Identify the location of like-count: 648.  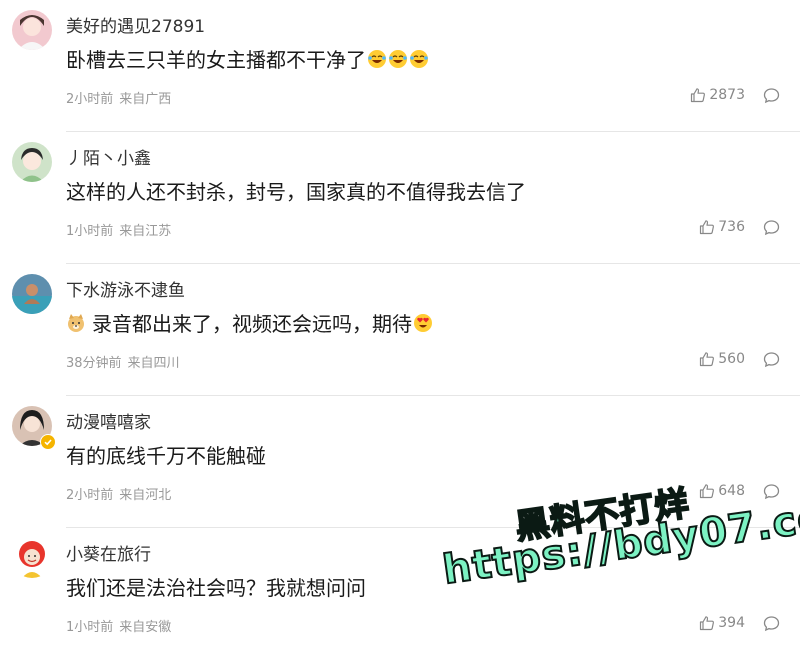
(731, 491).